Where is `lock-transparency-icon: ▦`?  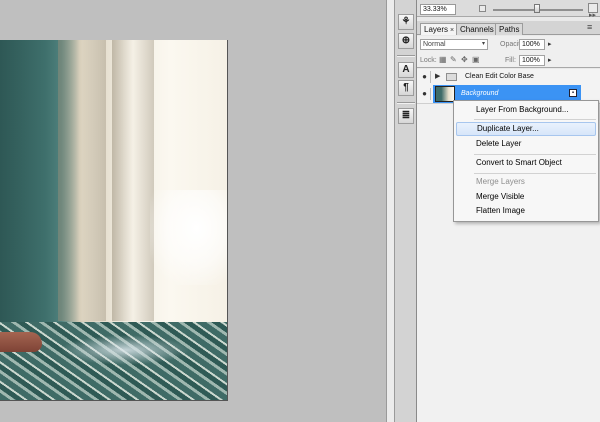
lock-transparency-icon: ▦ is located at coordinates (443, 60).